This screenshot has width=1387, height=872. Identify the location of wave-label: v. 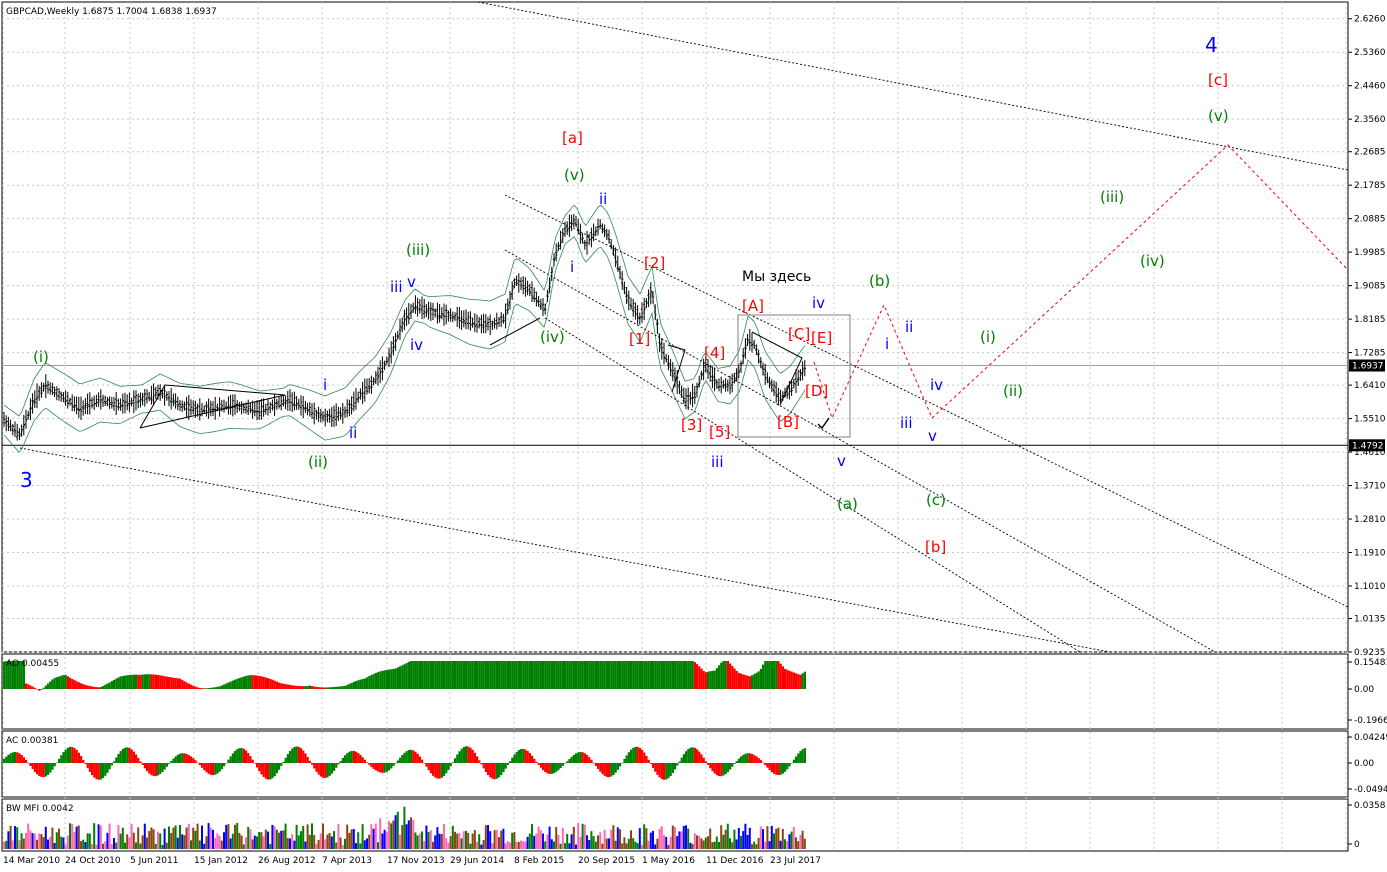
(841, 461).